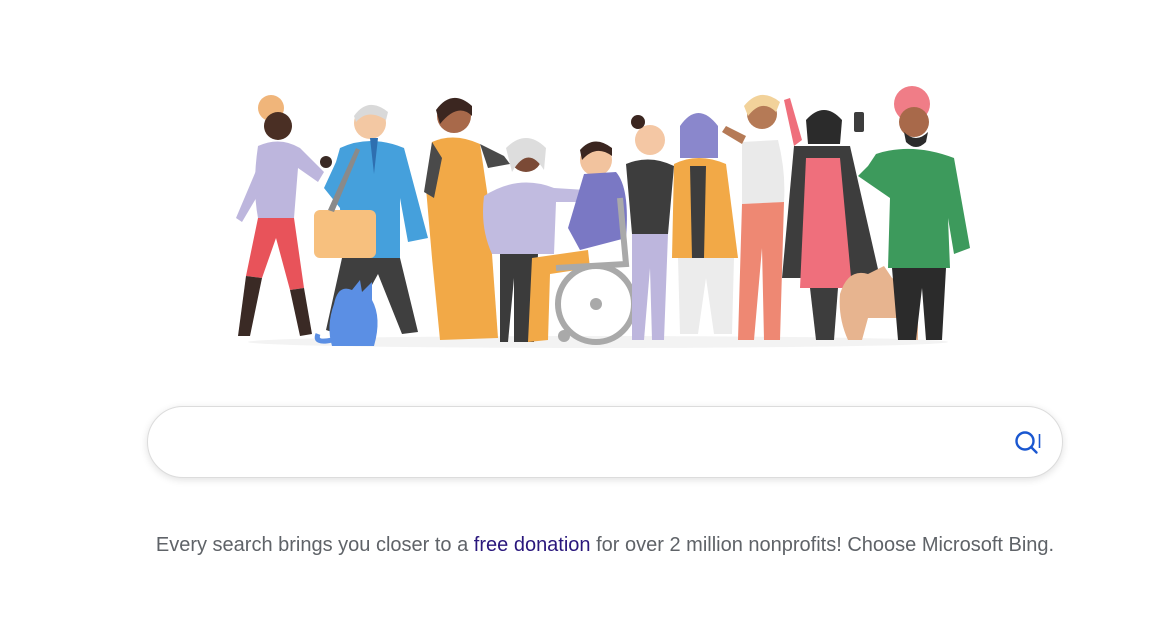 The height and width of the screenshot is (636, 1154). Describe the element at coordinates (314, 545) in the screenshot. I see `tagline-text-before: Every search brings you closer to a` at that location.